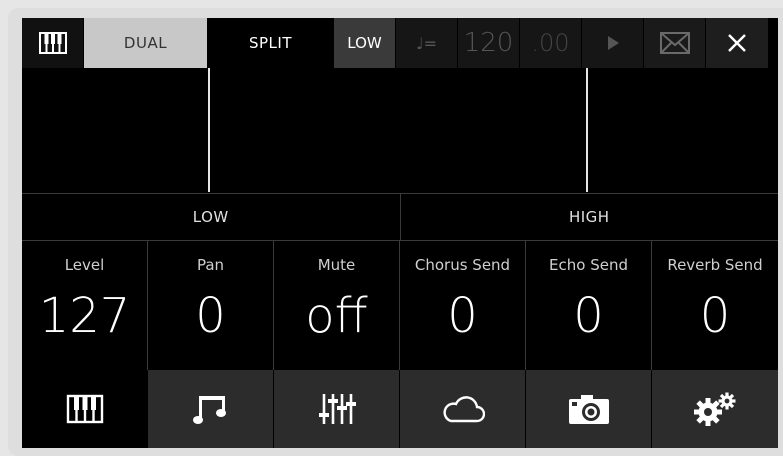 The image size is (783, 456). I want to click on play-icon, so click(613, 43).